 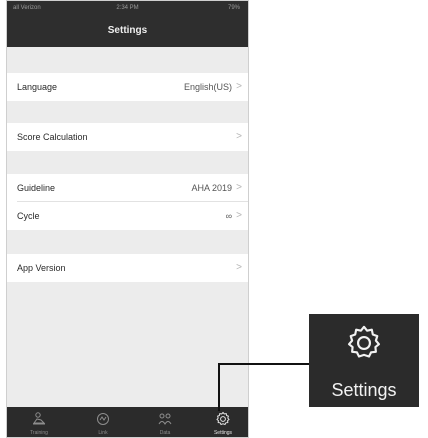 I want to click on cycle-label: Cycle, so click(x=28, y=216).